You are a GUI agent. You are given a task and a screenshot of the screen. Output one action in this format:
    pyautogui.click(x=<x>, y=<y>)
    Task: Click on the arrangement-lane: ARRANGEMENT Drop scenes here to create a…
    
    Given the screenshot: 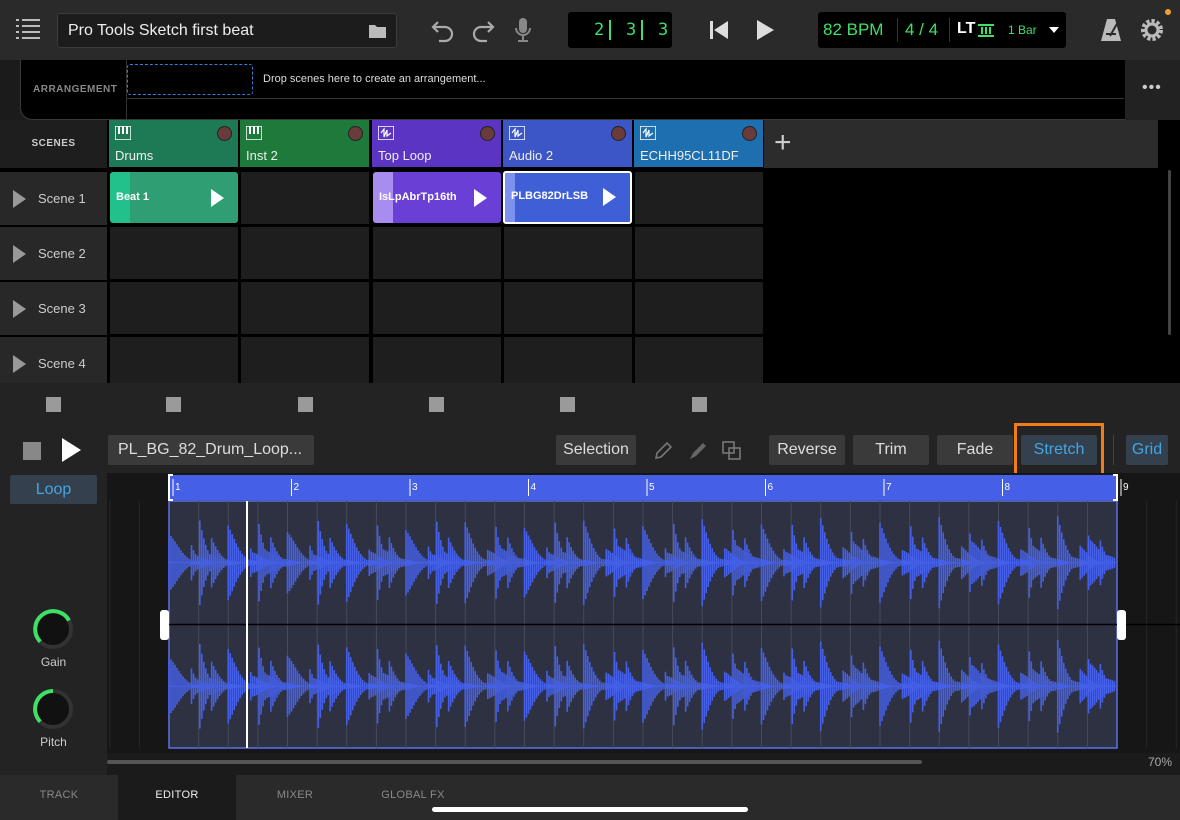 What is the action you would take?
    pyautogui.click(x=572, y=90)
    